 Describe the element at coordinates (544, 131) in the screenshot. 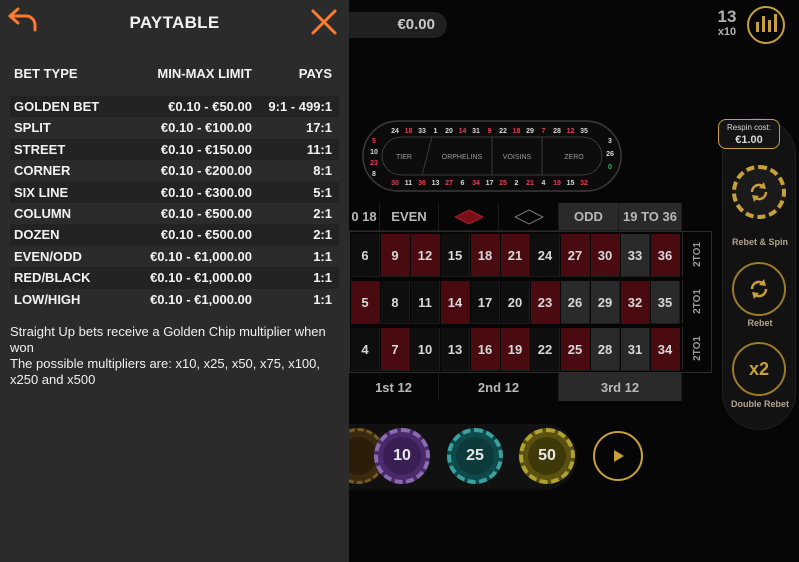

I see `racetrack-number: 7` at that location.